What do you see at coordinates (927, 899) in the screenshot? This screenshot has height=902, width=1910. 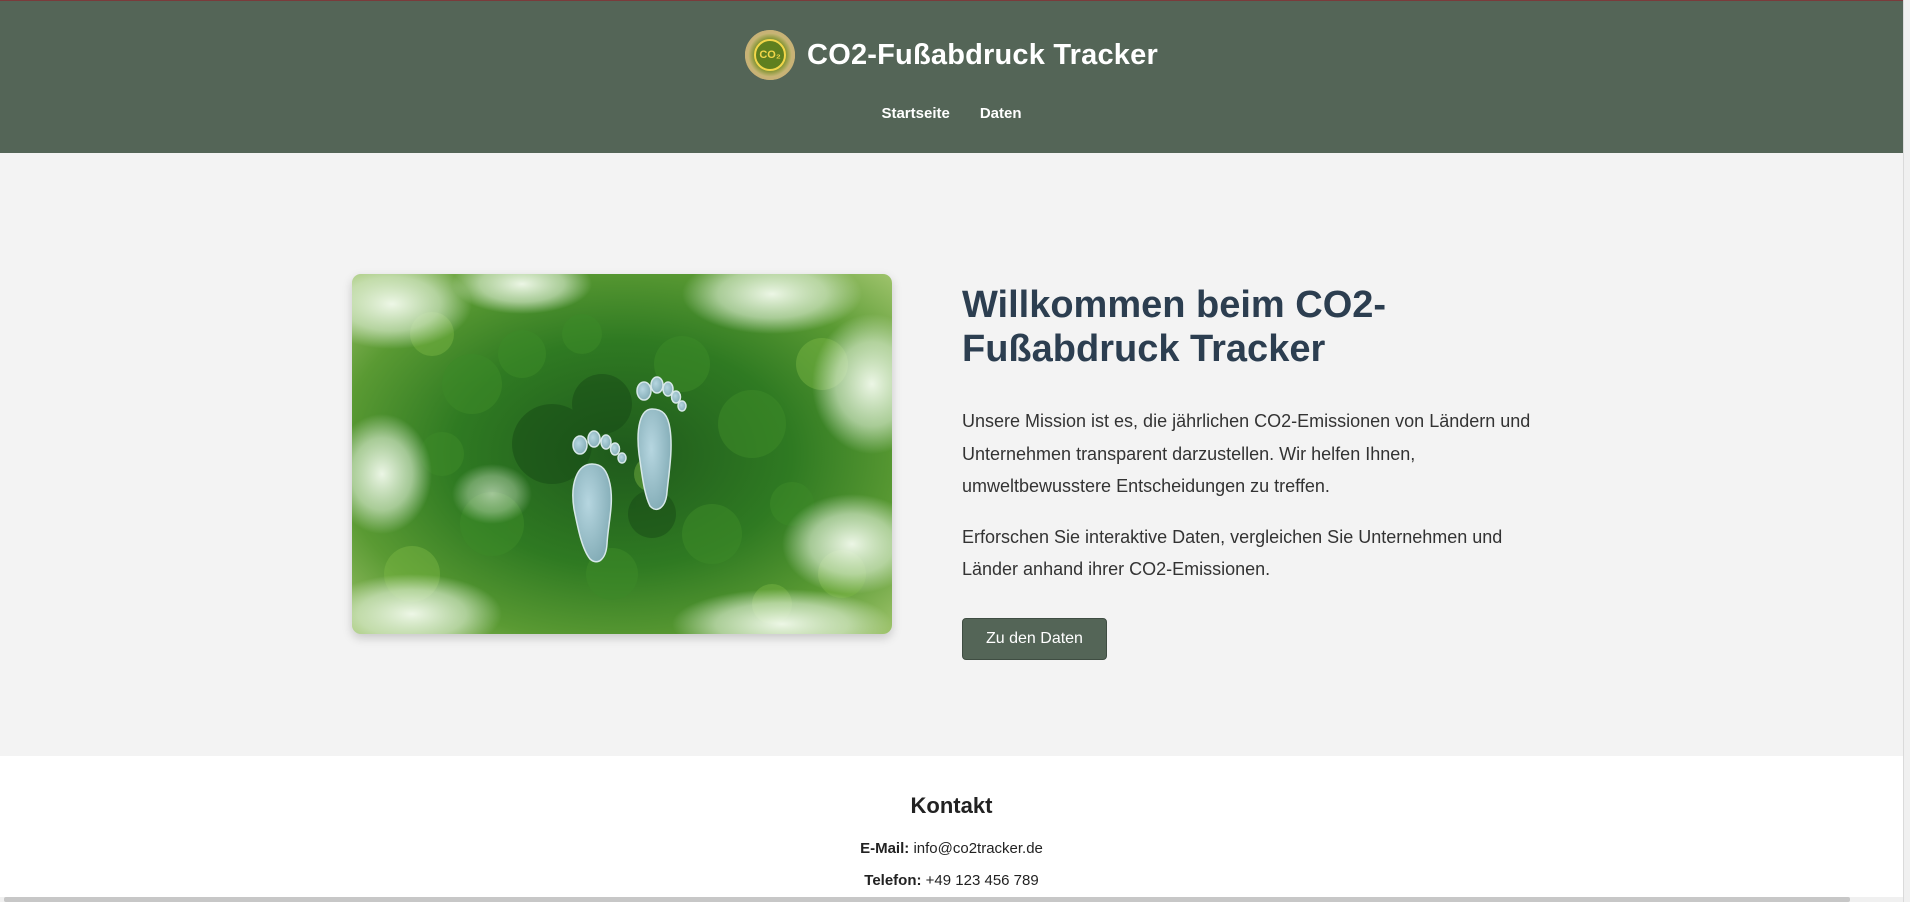 I see `horizontal-scrollbar-thumb` at bounding box center [927, 899].